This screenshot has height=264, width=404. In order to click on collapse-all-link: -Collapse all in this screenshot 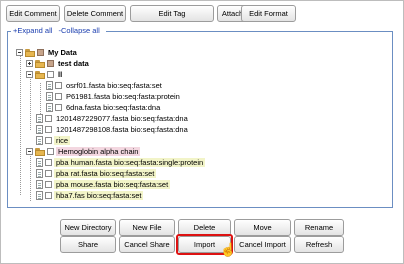, I will do `click(79, 30)`.